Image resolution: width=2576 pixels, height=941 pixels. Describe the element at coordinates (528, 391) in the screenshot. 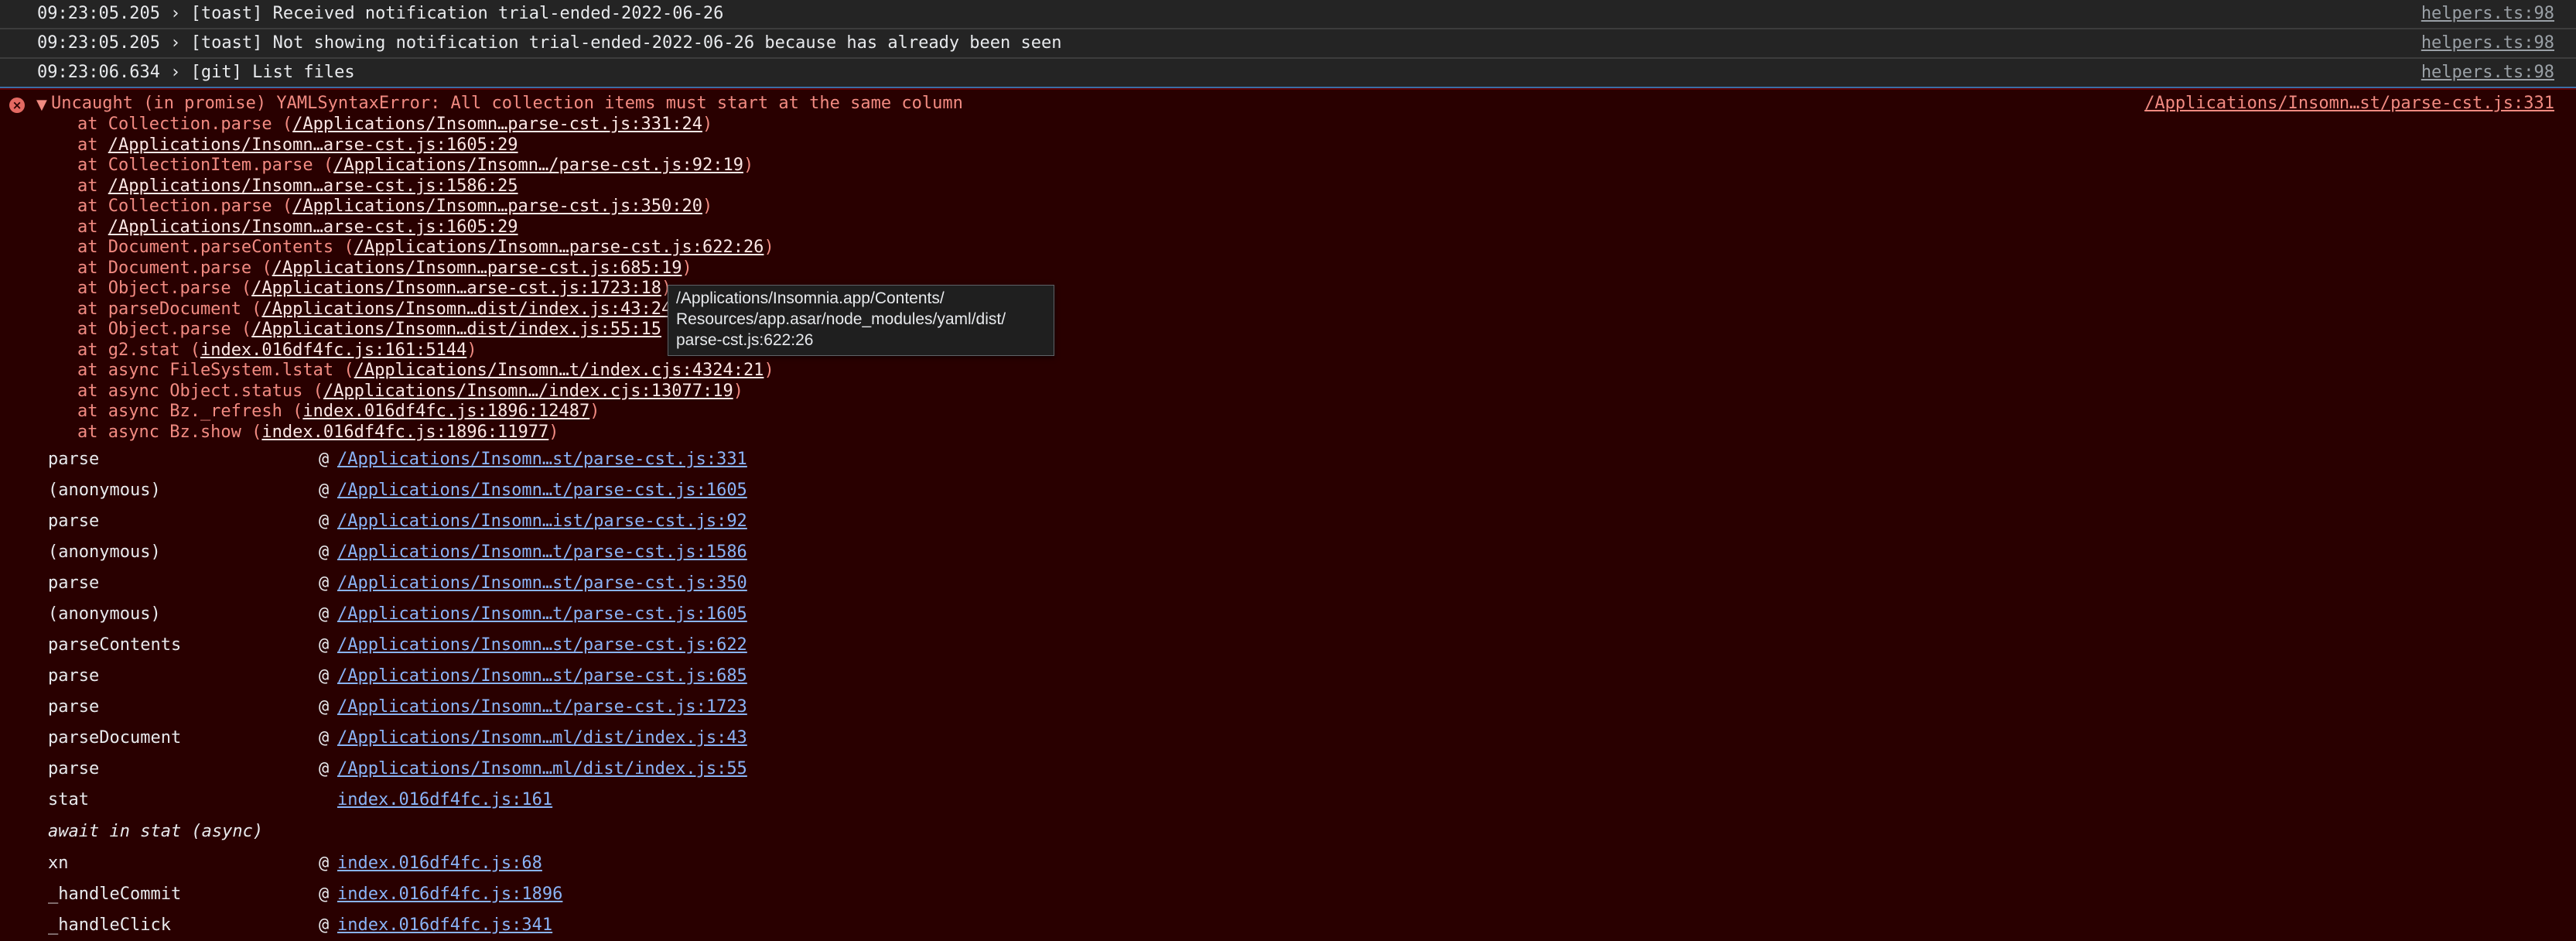

I see `trace-link: /Applications/Insomn…/index.cjs:13077:19` at that location.